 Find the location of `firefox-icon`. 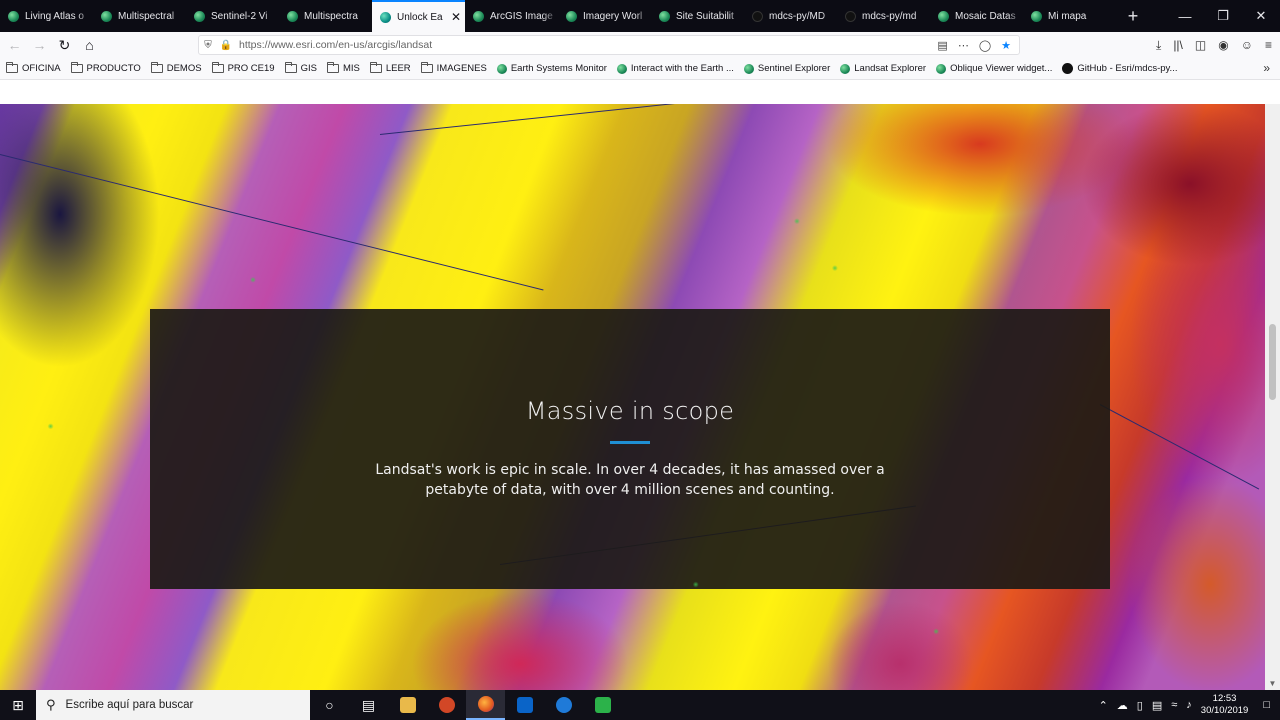

firefox-icon is located at coordinates (485, 705).